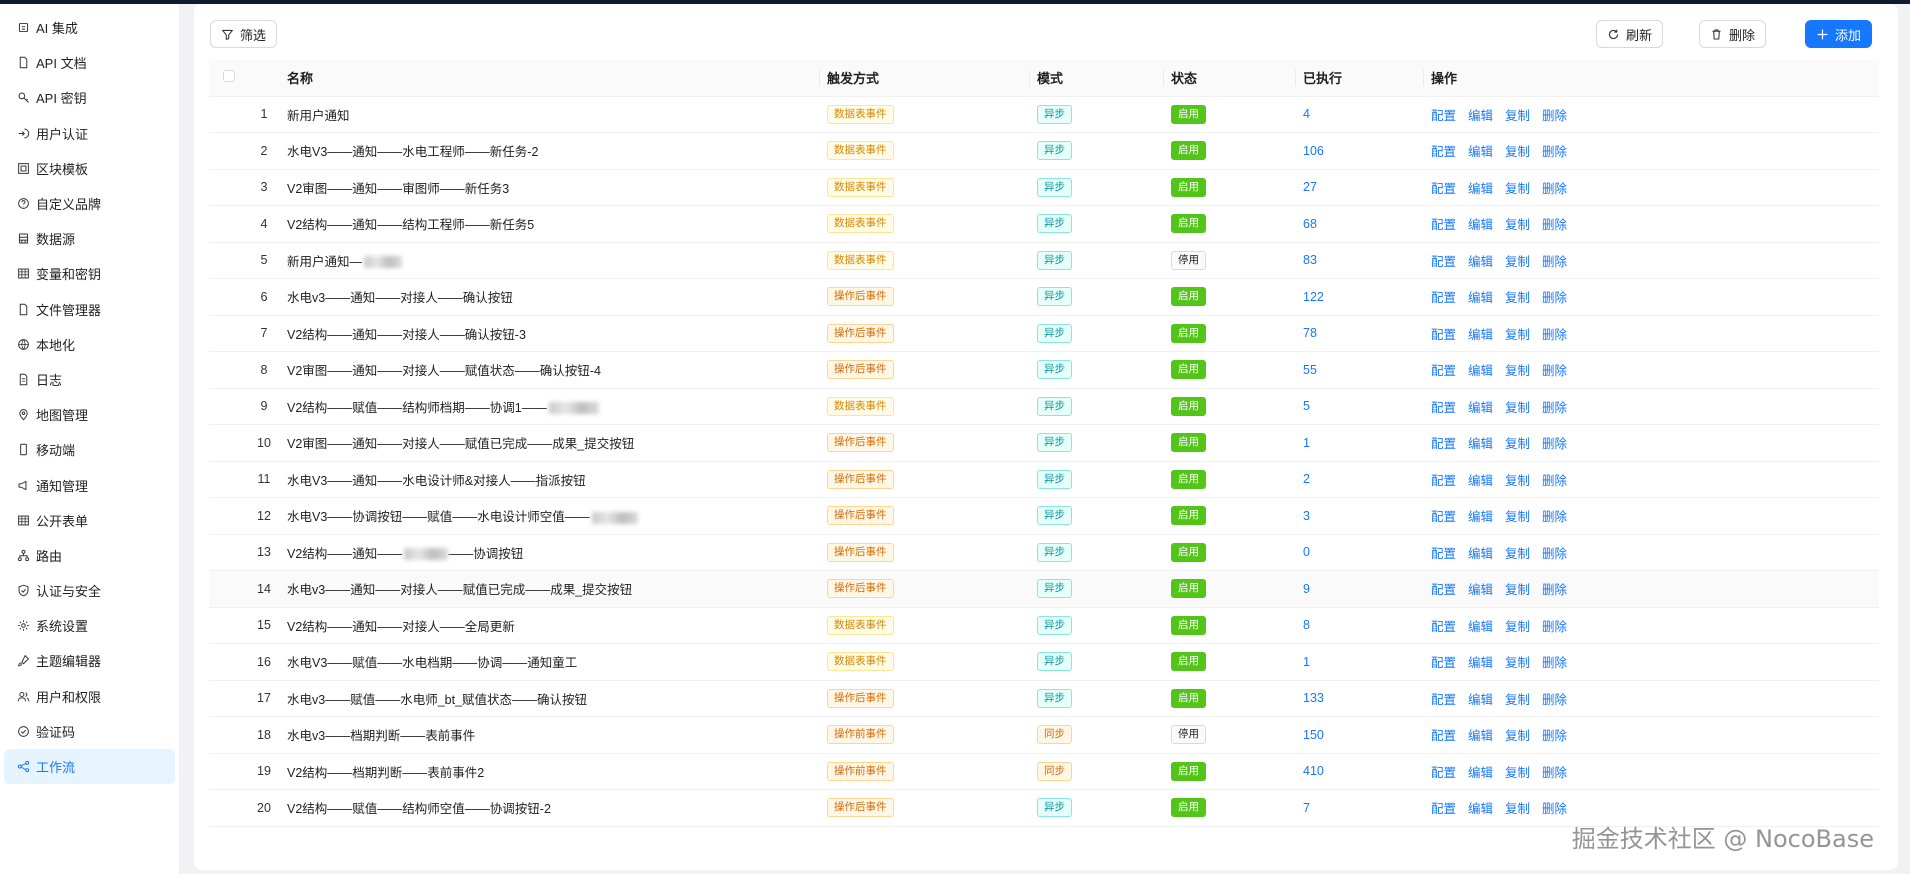 The image size is (1910, 874). I want to click on sidebar-item: 工作流, so click(89, 766).